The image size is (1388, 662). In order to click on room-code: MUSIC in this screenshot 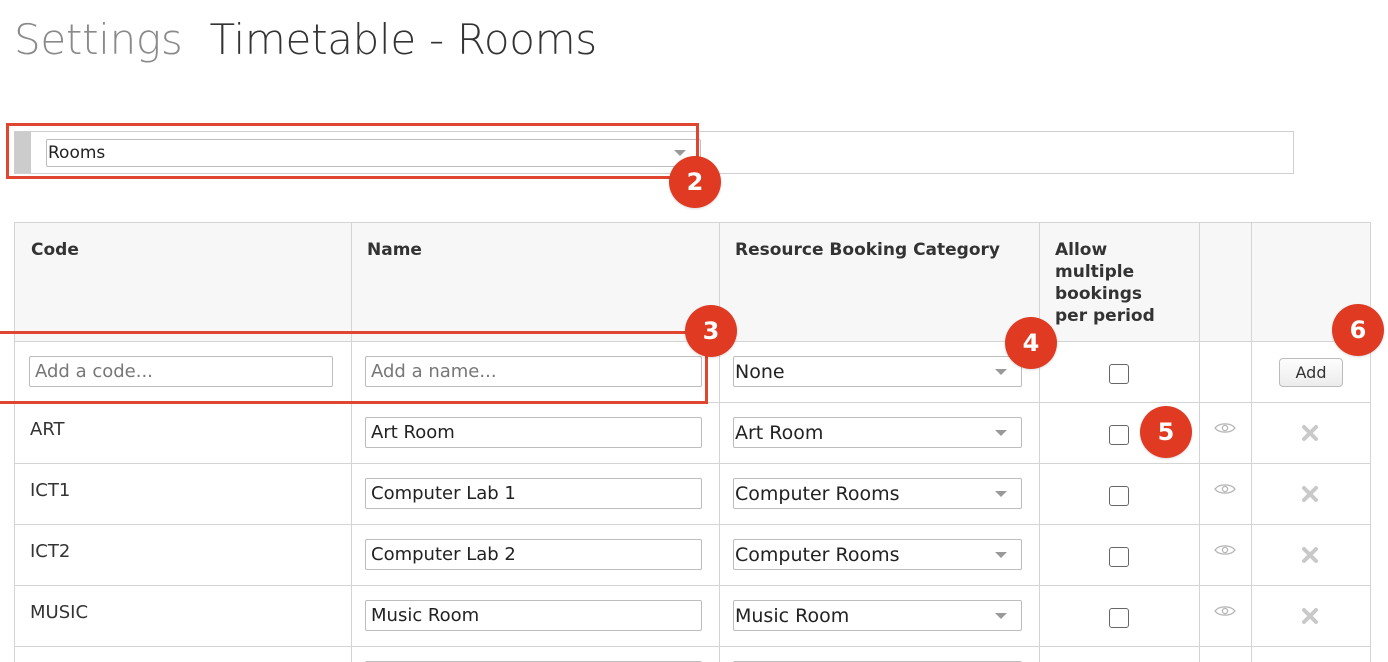, I will do `click(59, 612)`.